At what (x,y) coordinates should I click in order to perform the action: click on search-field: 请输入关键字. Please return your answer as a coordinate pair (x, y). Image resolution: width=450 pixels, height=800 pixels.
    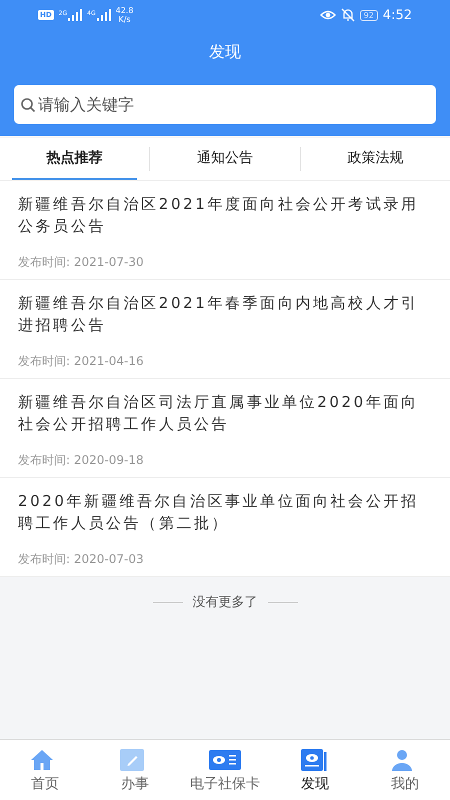
    Looking at the image, I should click on (225, 104).